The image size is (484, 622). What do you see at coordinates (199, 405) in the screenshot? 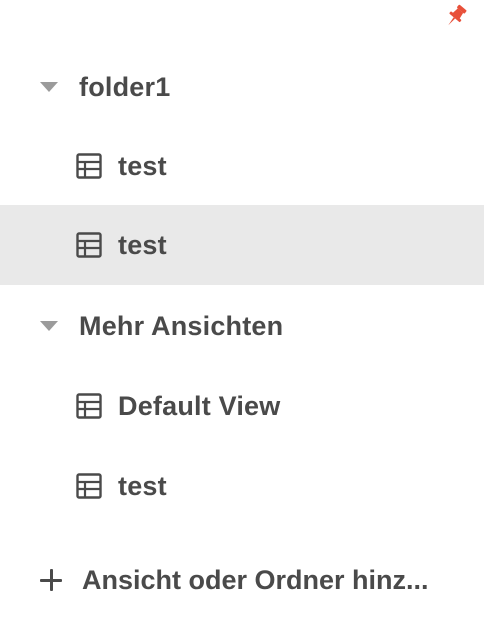
I see `view-label: Default View` at bounding box center [199, 405].